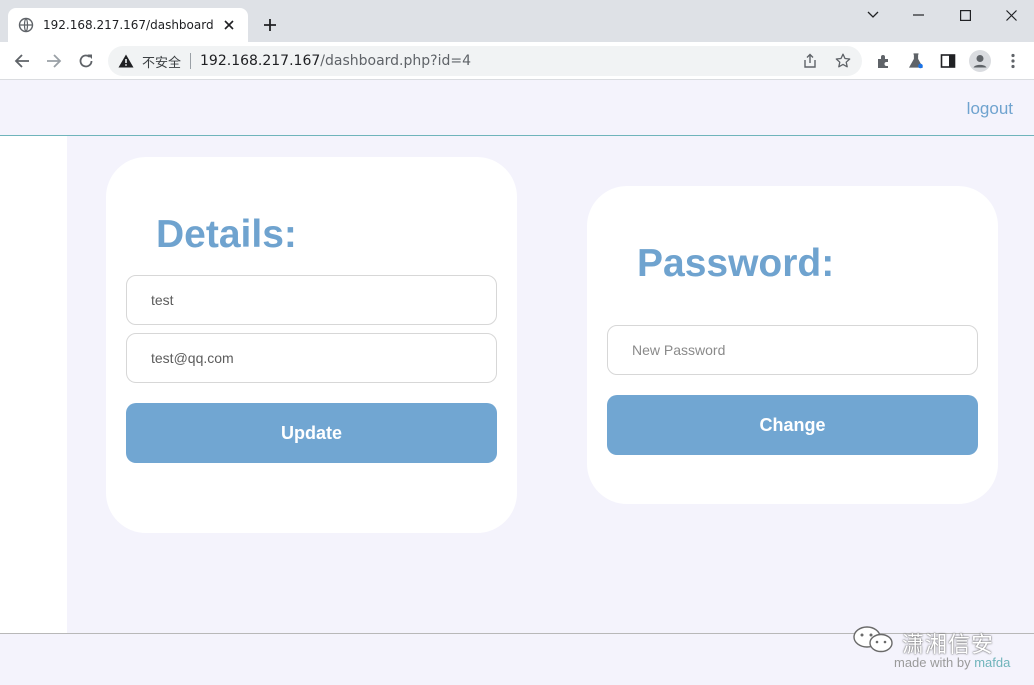 The width and height of the screenshot is (1034, 685). I want to click on security-status: 不安全, so click(161, 61).